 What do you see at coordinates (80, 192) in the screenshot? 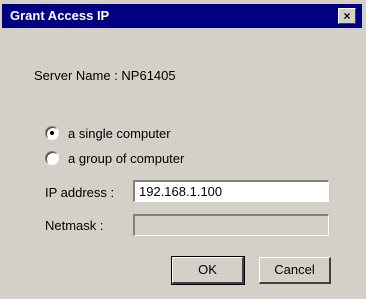
I see `ip-address-label: IP address :` at bounding box center [80, 192].